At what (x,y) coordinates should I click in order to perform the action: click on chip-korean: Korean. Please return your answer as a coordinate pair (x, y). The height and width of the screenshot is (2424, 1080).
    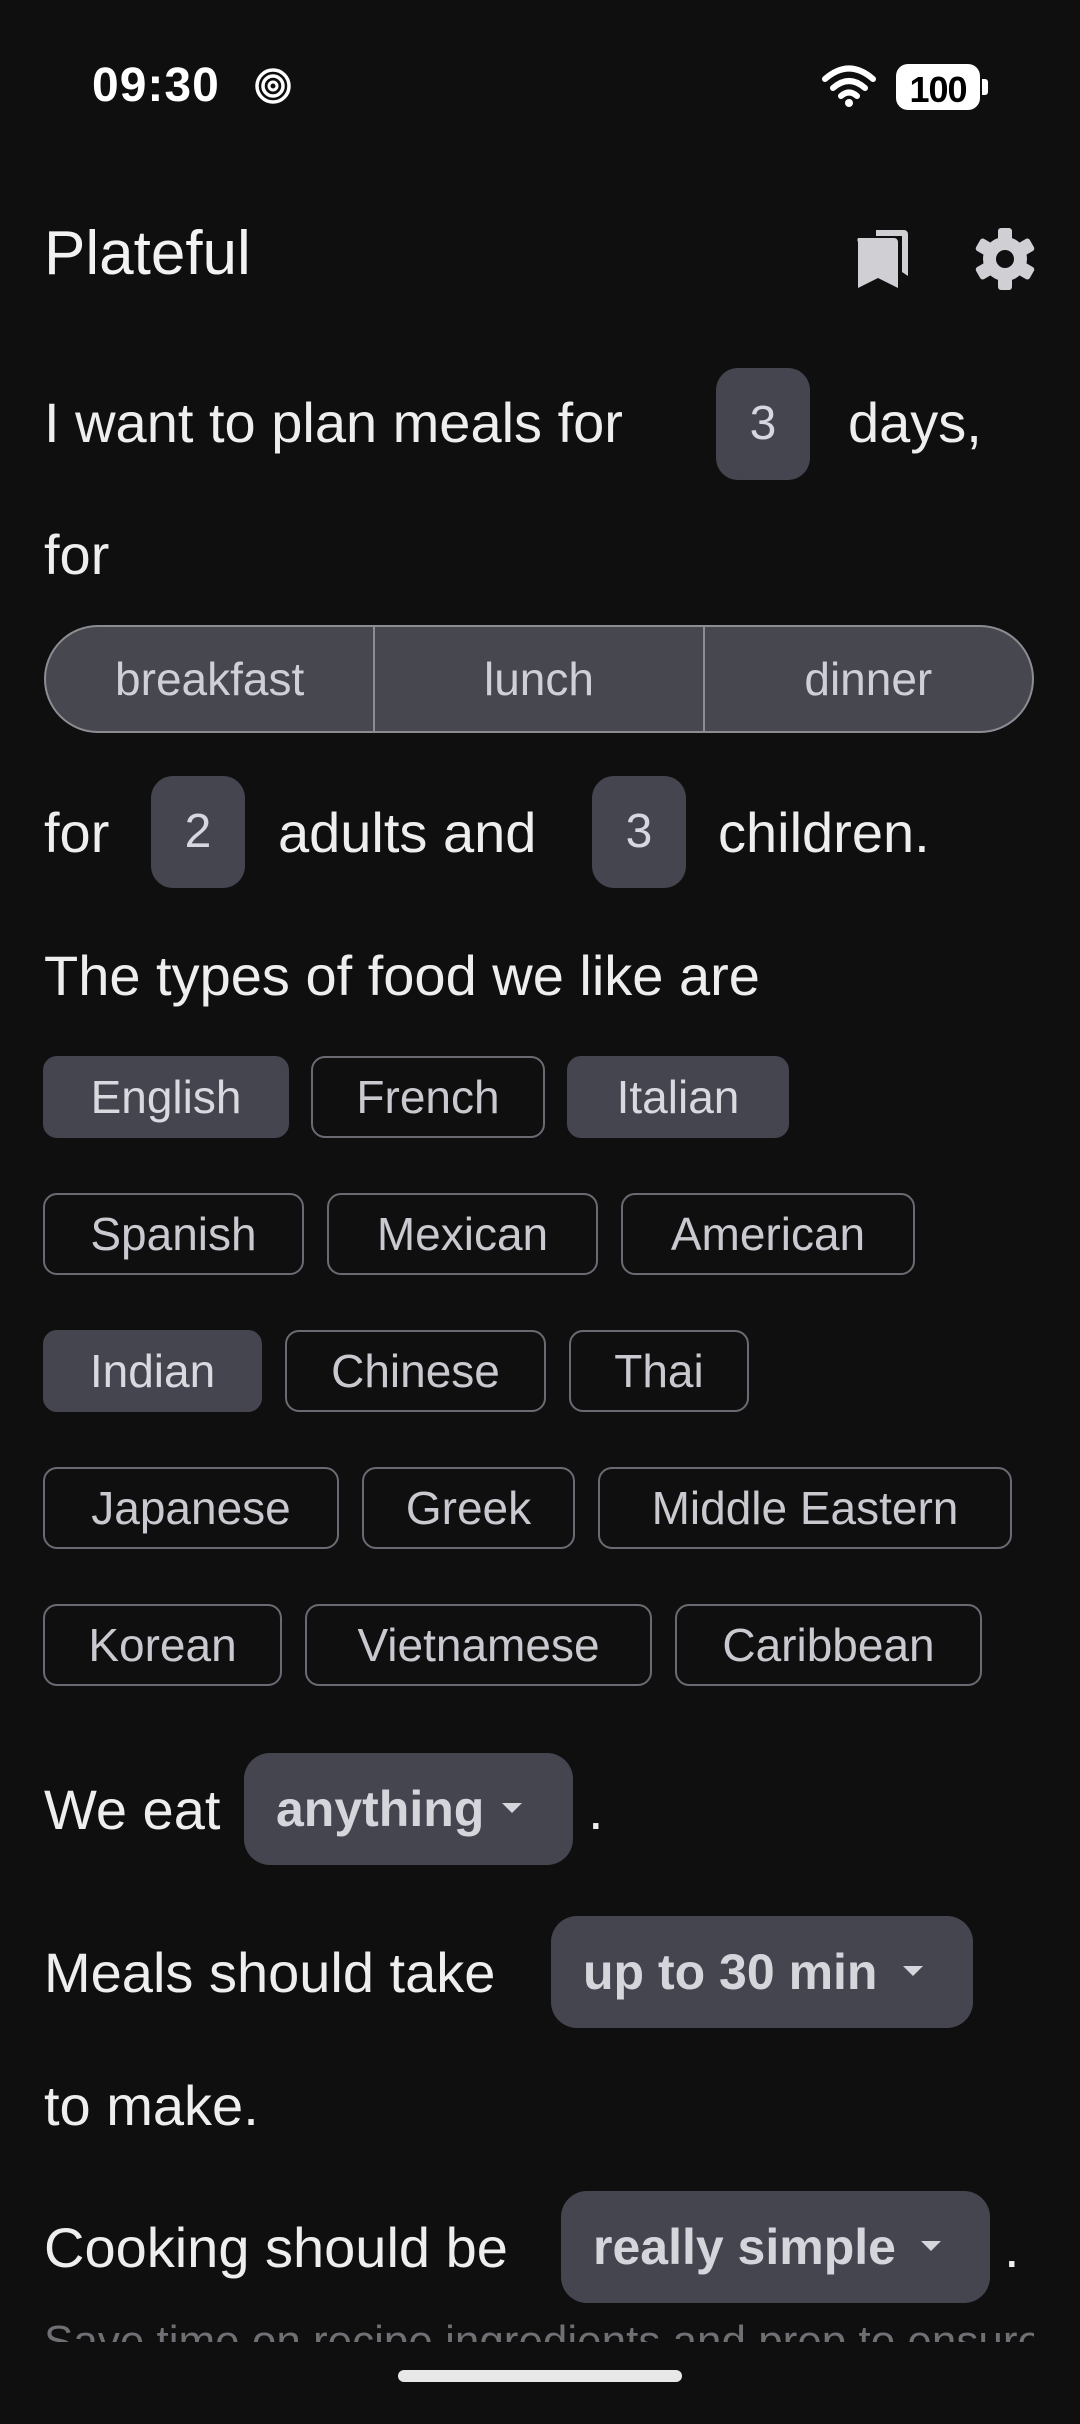
    Looking at the image, I should click on (162, 1645).